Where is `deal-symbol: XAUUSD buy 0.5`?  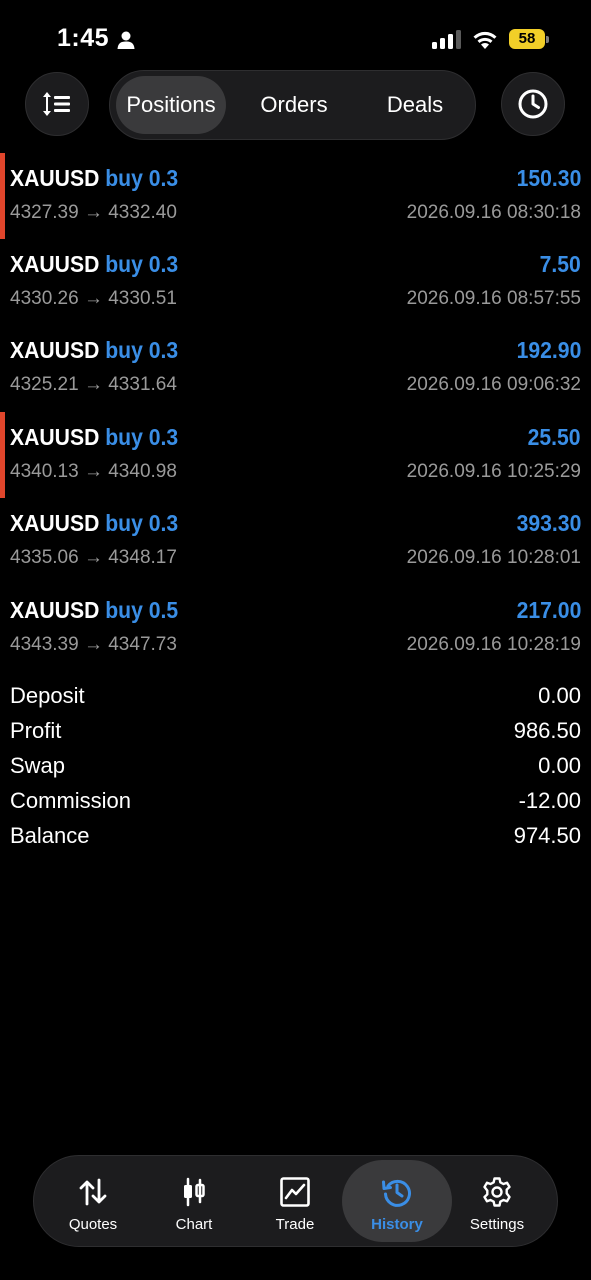
deal-symbol: XAUUSD buy 0.5 is located at coordinates (94, 610).